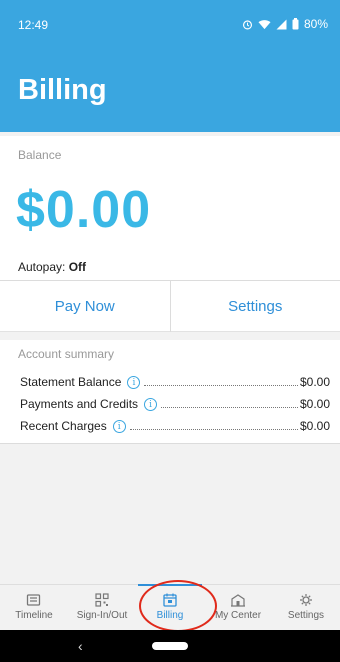  I want to click on autopay-label: Autopay:, so click(42, 267).